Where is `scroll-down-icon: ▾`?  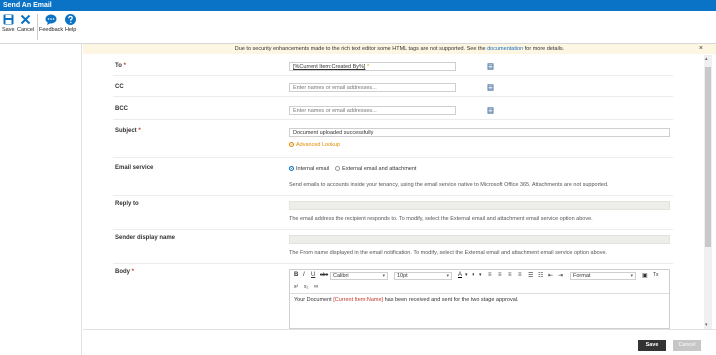
scroll-down-icon: ▾ is located at coordinates (706, 325).